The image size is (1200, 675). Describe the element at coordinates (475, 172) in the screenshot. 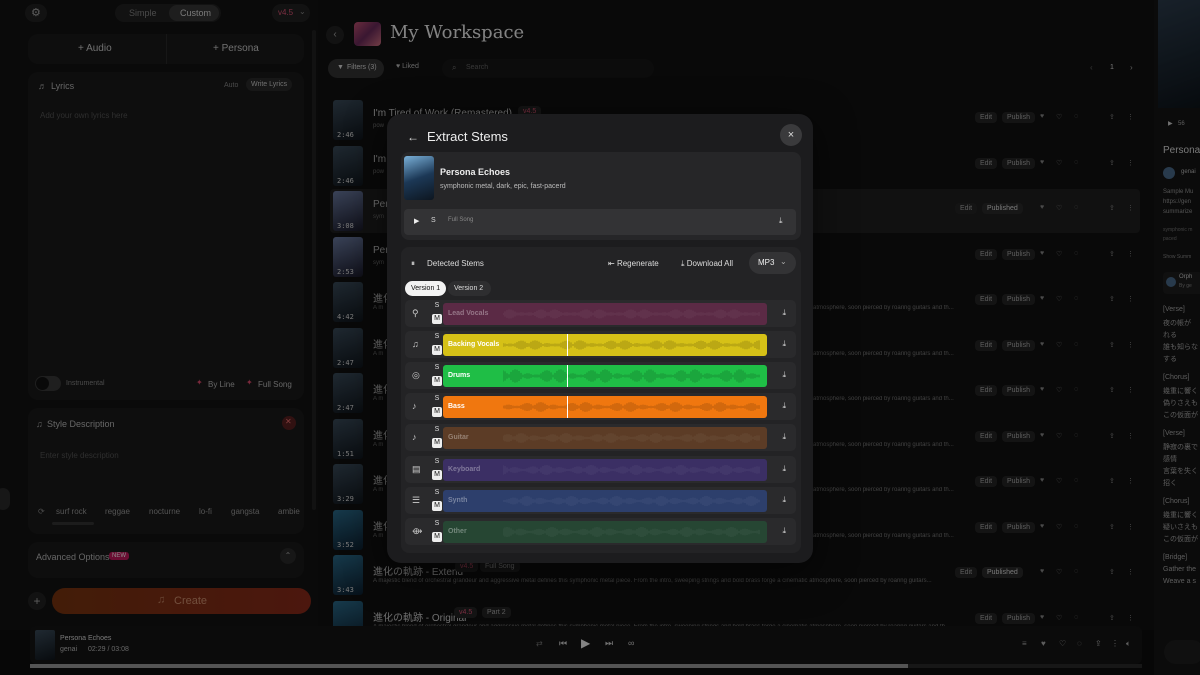

I see `song-name: Persona Echoes` at that location.